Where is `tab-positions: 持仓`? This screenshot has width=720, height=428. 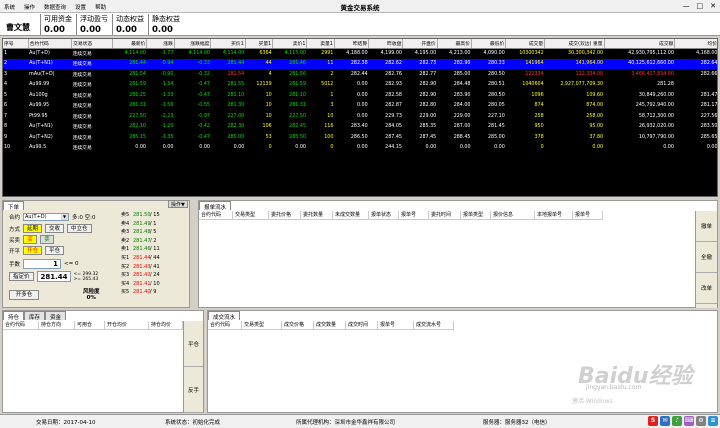
tab-positions: 持仓 is located at coordinates (14, 316).